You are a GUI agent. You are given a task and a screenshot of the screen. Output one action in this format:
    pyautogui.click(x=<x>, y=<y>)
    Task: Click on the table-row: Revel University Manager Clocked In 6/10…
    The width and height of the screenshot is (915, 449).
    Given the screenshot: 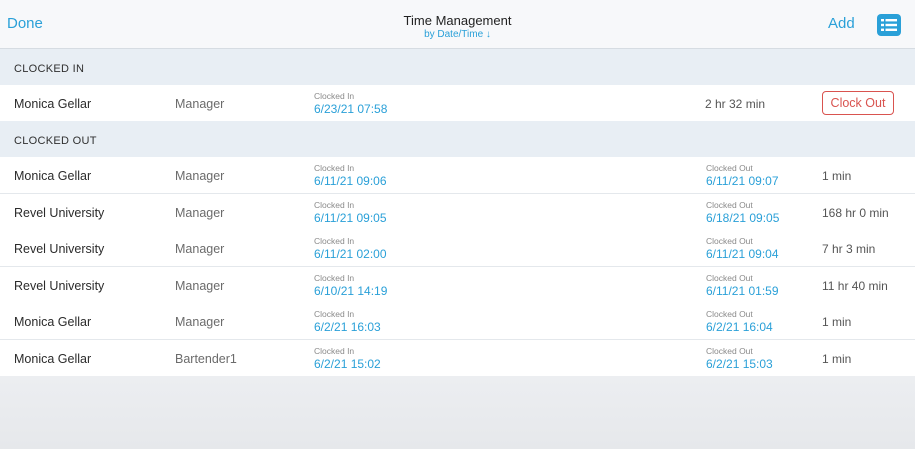 What is the action you would take?
    pyautogui.click(x=457, y=285)
    